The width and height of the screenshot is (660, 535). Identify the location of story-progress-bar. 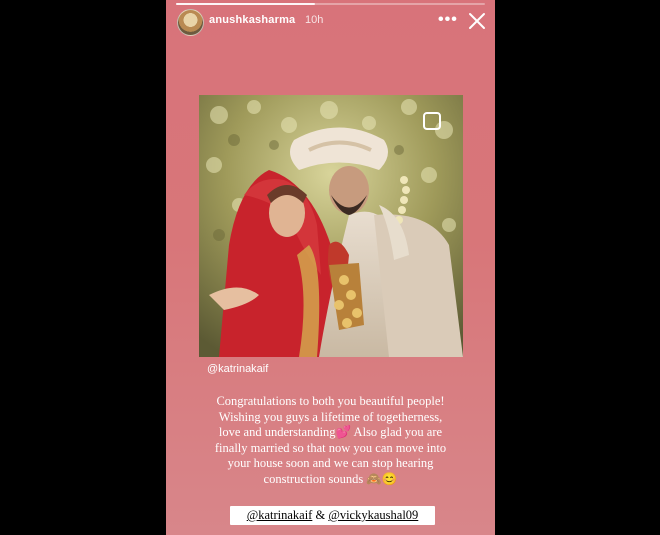
(330, 4).